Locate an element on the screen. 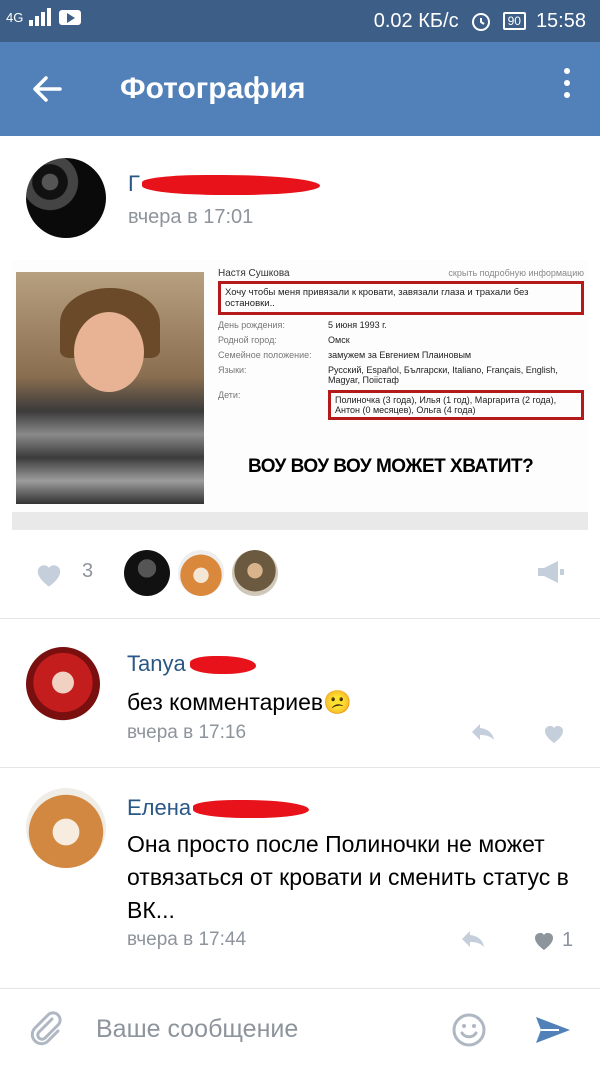 Image resolution: width=600 pixels, height=1068 pixels. post-timestamp: вчера в 17:01 is located at coordinates (191, 217).